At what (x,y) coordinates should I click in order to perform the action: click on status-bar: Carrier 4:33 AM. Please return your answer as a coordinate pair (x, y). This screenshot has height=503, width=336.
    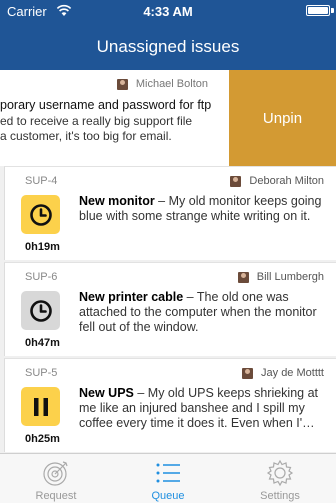
    Looking at the image, I should click on (168, 11).